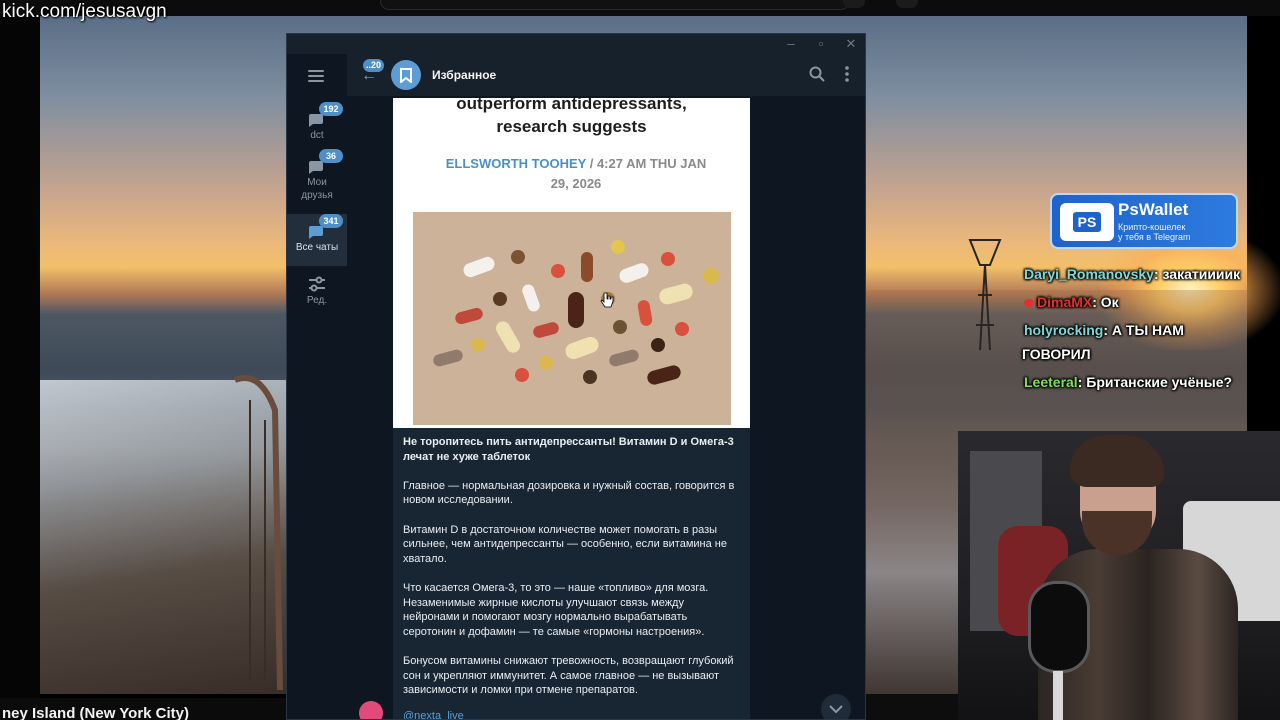  I want to click on chat-message: Leeteral: Британские учёные?, so click(1149, 382).